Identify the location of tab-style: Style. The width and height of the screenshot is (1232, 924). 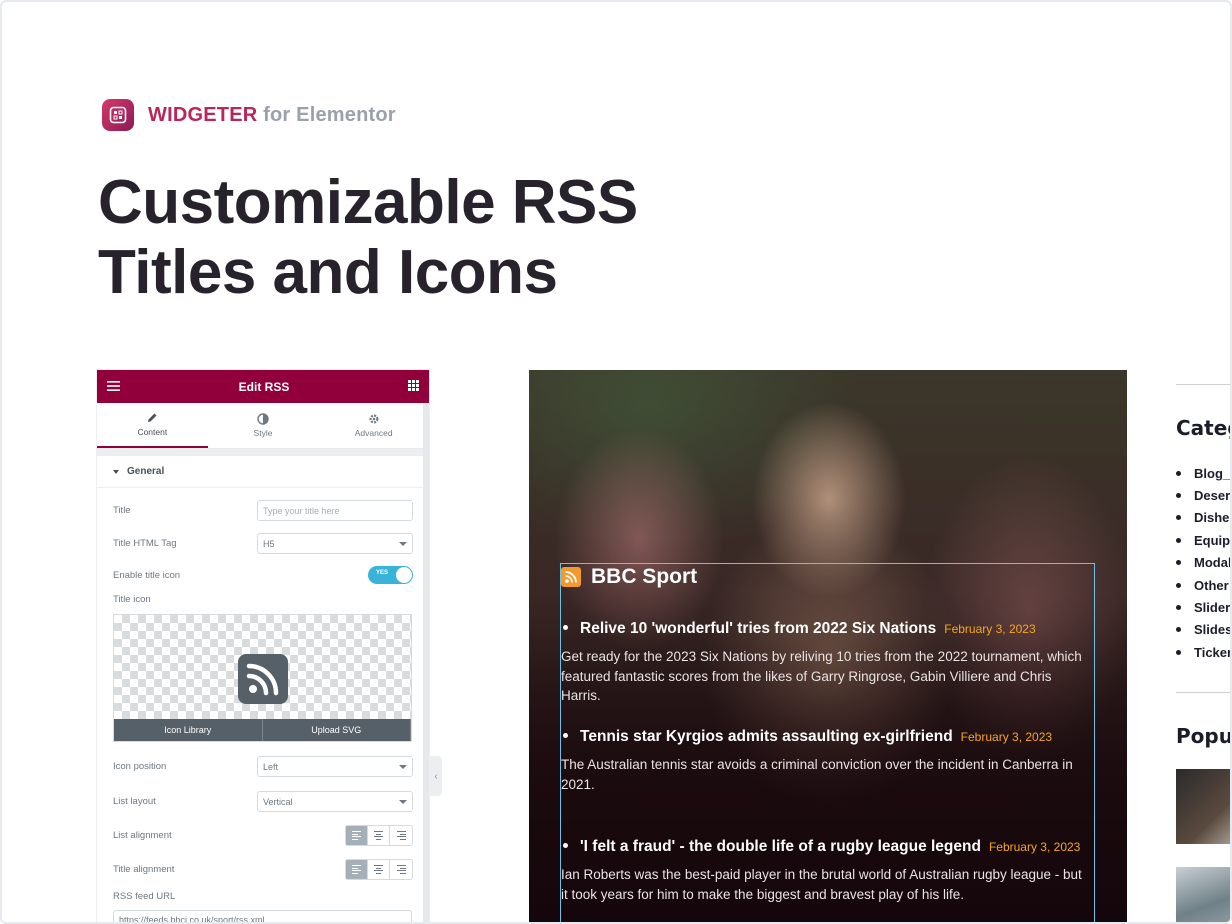
(263, 425).